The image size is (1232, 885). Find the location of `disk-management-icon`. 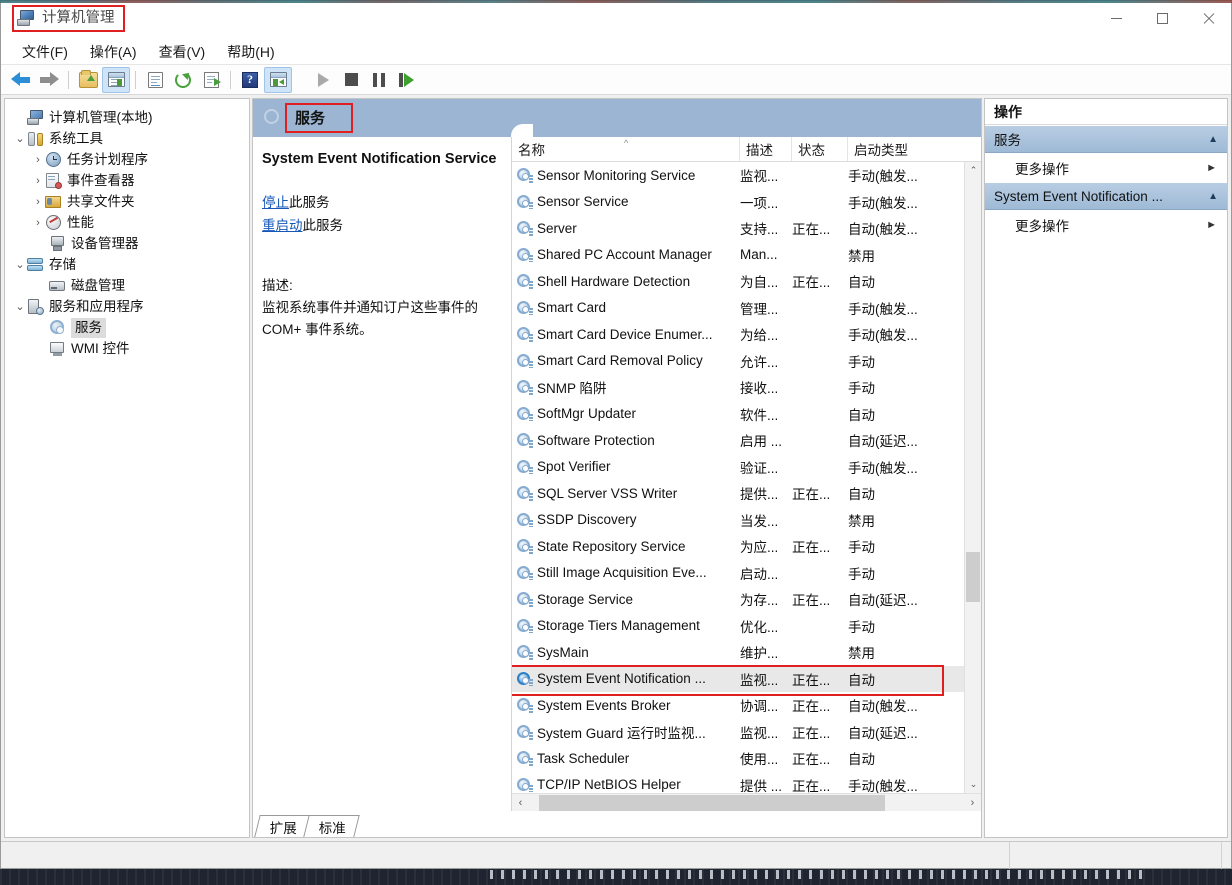

disk-management-icon is located at coordinates (57, 286).